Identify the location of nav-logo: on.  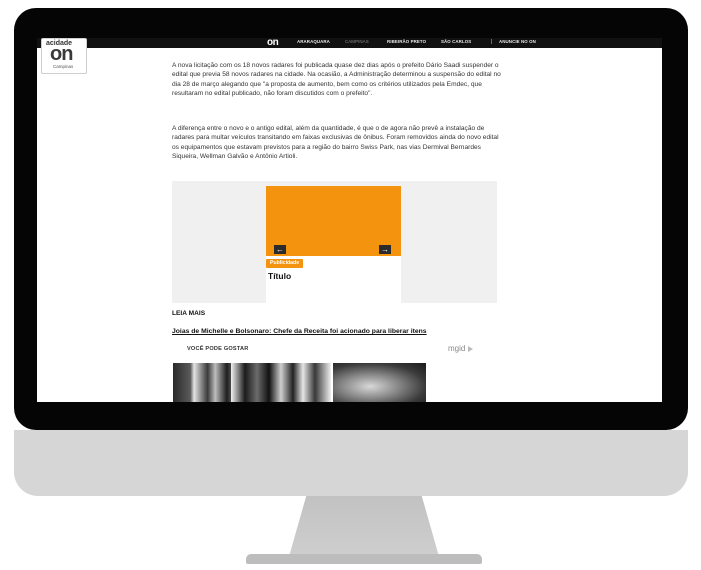
(273, 43).